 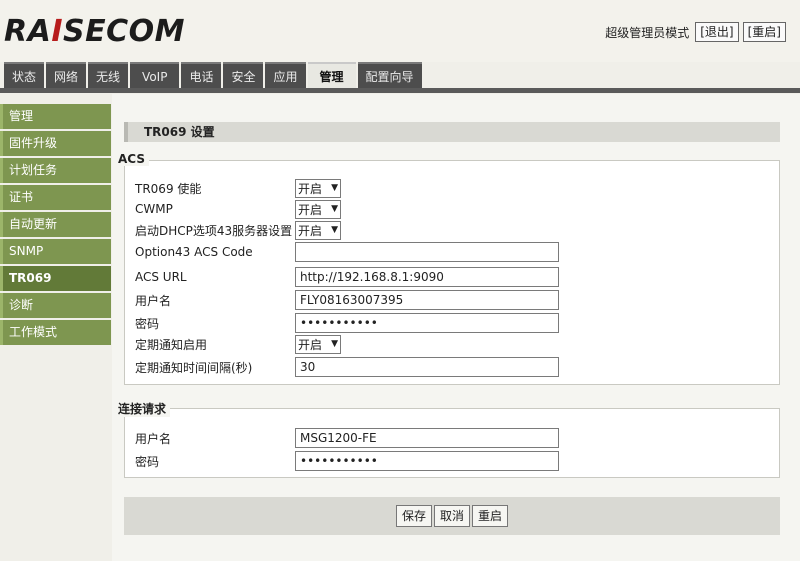 What do you see at coordinates (108, 75) in the screenshot?
I see `tab-wireless: 无线` at bounding box center [108, 75].